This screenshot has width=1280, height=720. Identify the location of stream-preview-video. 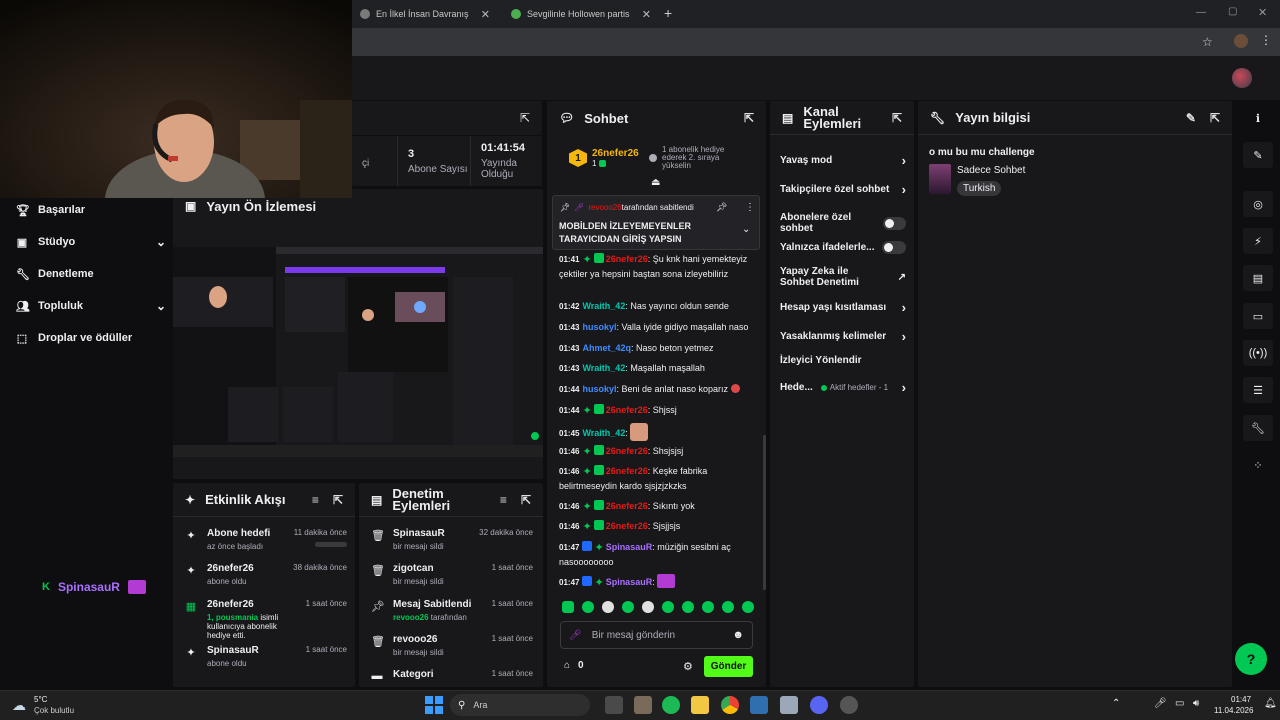
(358, 352).